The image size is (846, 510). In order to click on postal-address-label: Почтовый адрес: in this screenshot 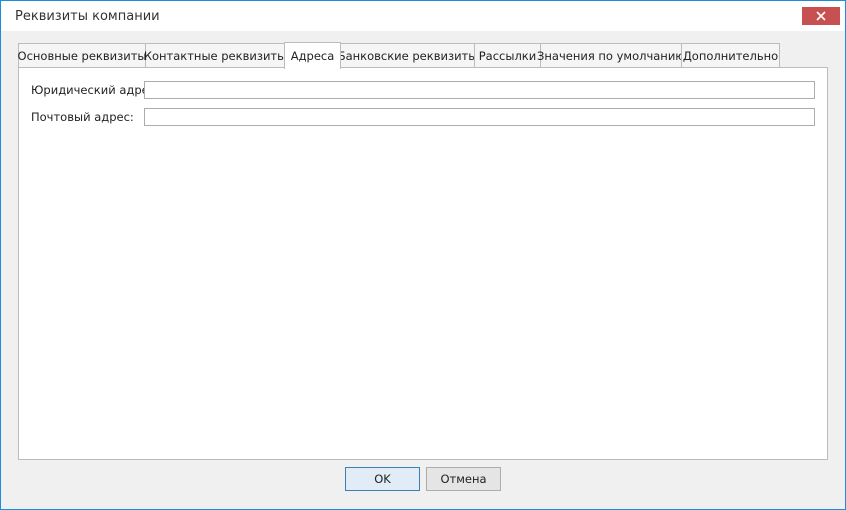, I will do `click(82, 117)`.